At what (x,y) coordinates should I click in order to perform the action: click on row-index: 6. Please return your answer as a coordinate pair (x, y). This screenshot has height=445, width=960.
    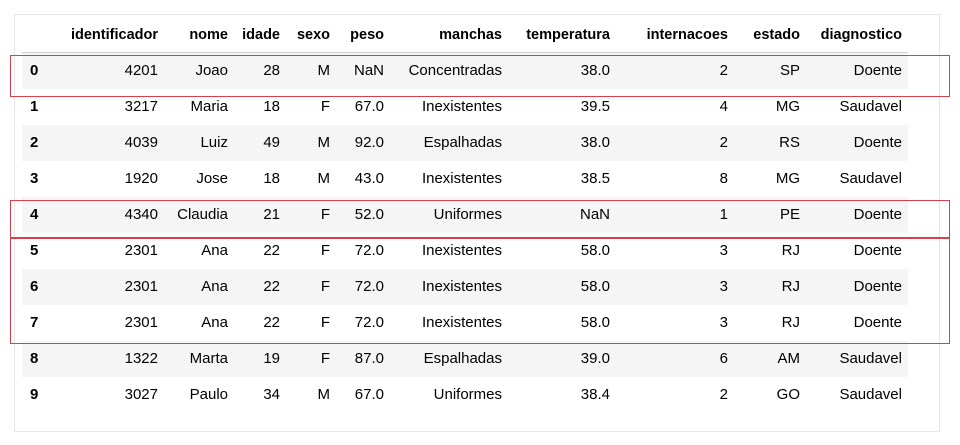
    Looking at the image, I should click on (34, 286).